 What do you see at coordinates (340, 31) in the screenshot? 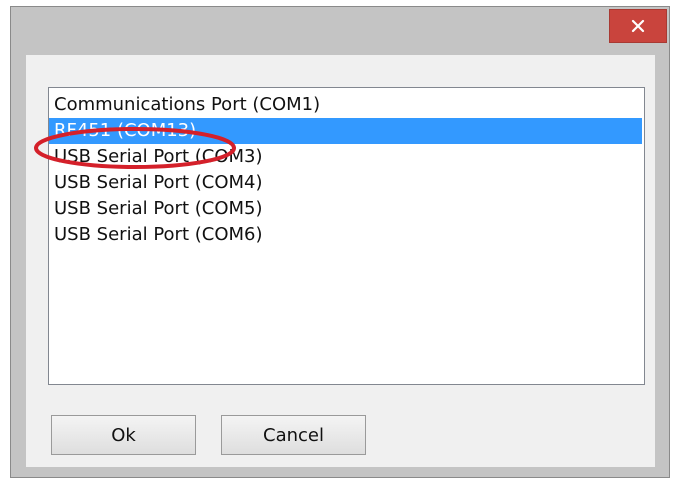
I see `title-bar` at bounding box center [340, 31].